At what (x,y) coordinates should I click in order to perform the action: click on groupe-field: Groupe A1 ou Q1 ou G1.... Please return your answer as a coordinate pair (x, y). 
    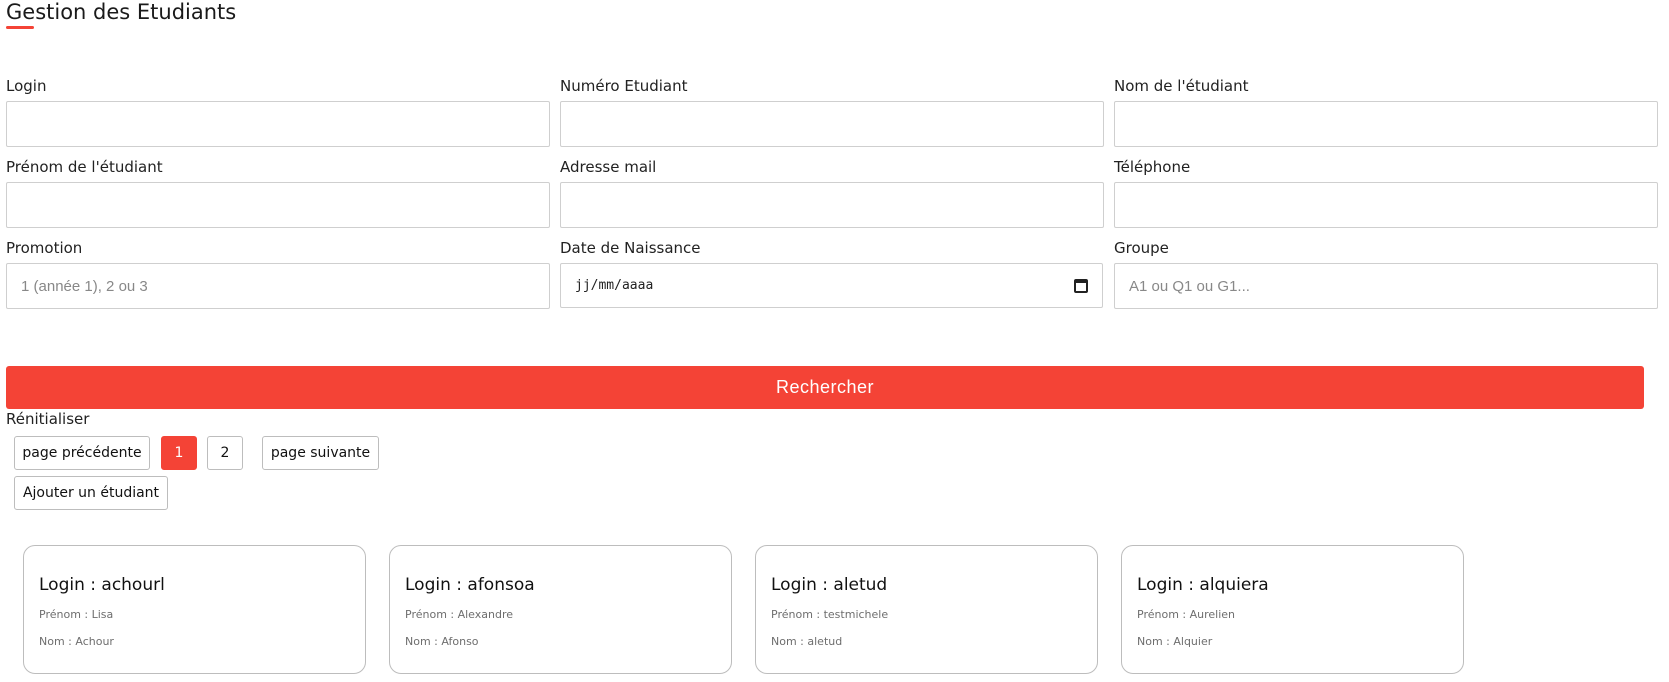
    Looking at the image, I should click on (1386, 273).